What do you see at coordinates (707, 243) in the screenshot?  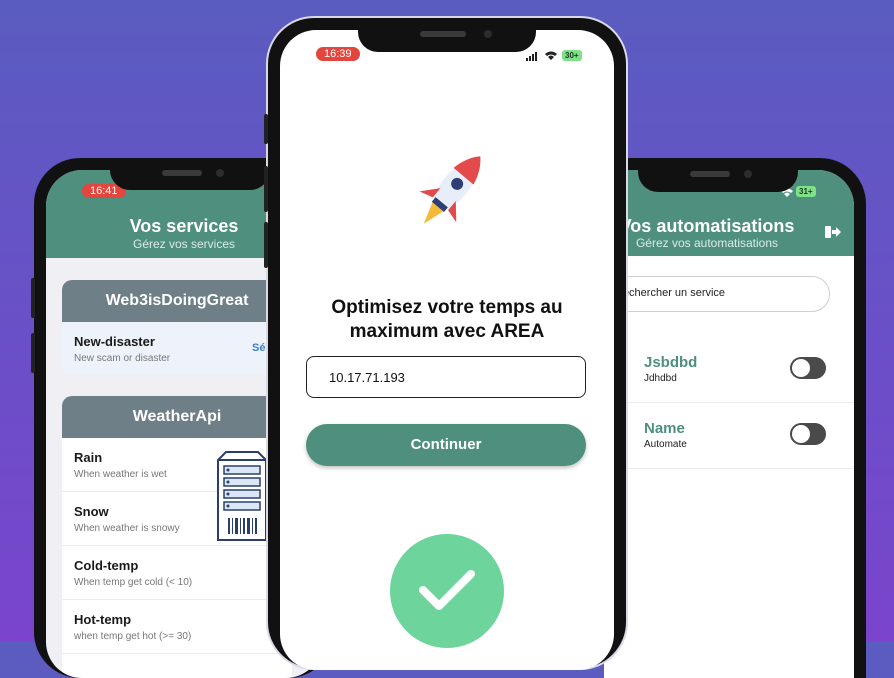 I see `page-subtitle: Gérez vos automatisations` at bounding box center [707, 243].